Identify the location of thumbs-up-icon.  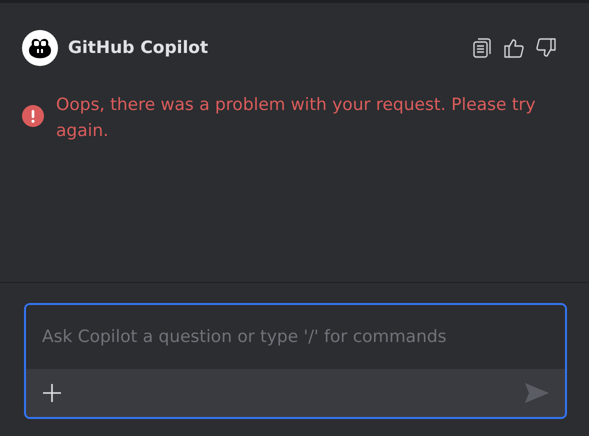
(514, 48).